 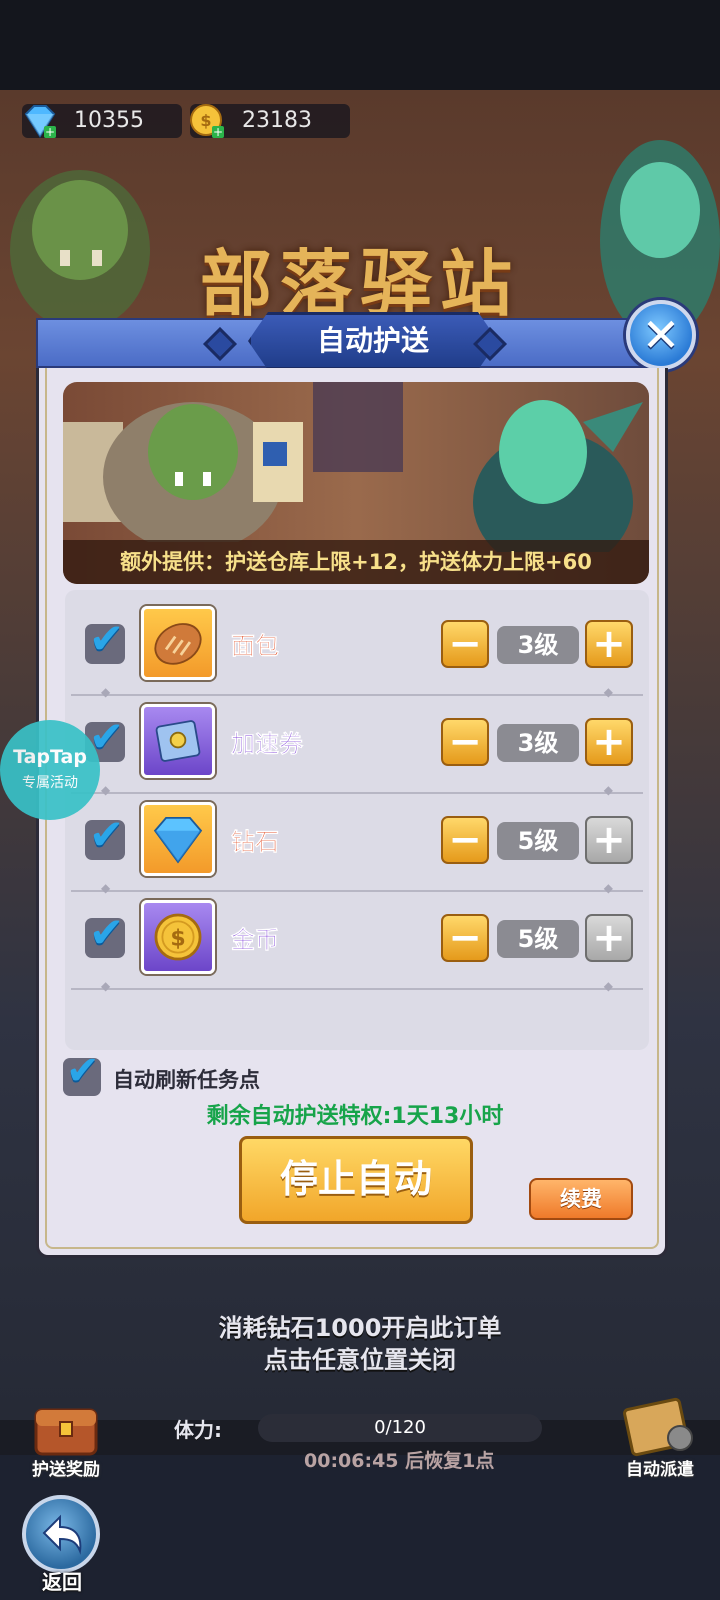 What do you see at coordinates (40, 122) in the screenshot?
I see `gem-icon: +` at bounding box center [40, 122].